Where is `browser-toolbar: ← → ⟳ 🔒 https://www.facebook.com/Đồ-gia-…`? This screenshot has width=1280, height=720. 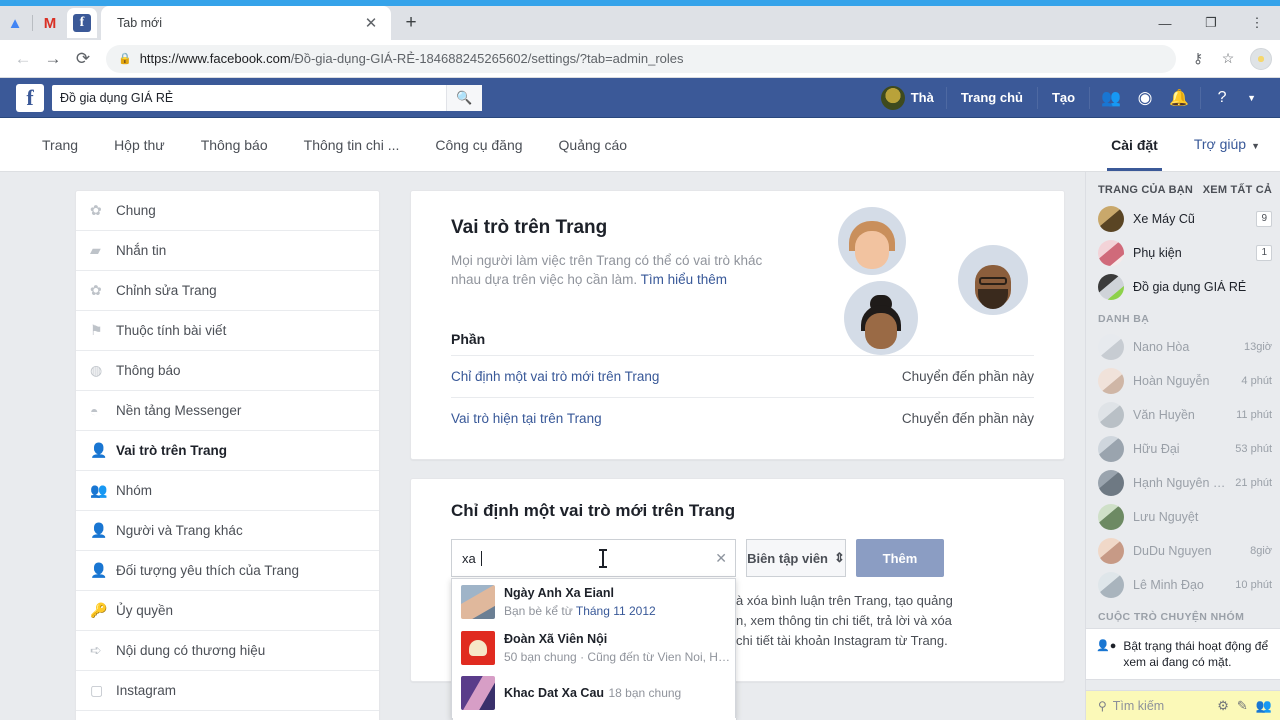 browser-toolbar: ← → ⟳ 🔒 https://www.facebook.com/Đồ-gia-… is located at coordinates (640, 59).